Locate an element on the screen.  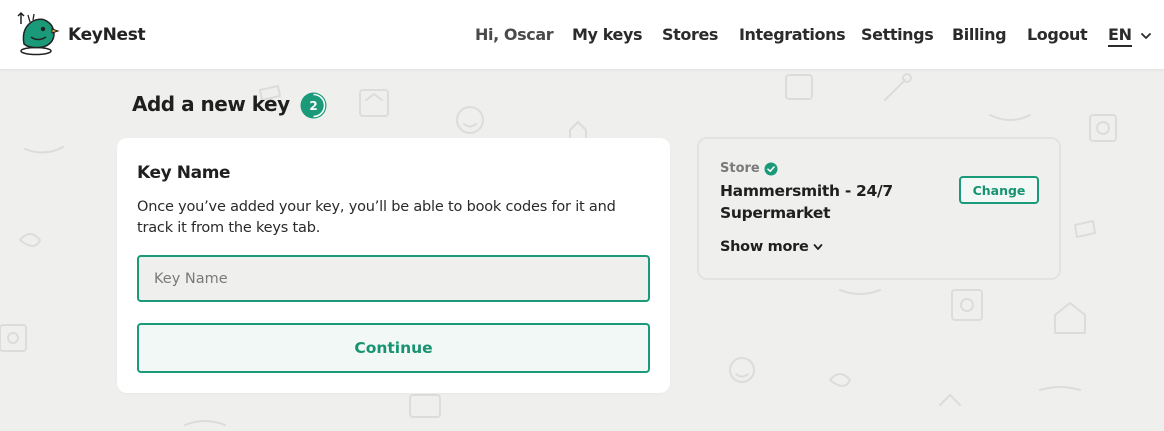
change-store-button: Change is located at coordinates (999, 190).